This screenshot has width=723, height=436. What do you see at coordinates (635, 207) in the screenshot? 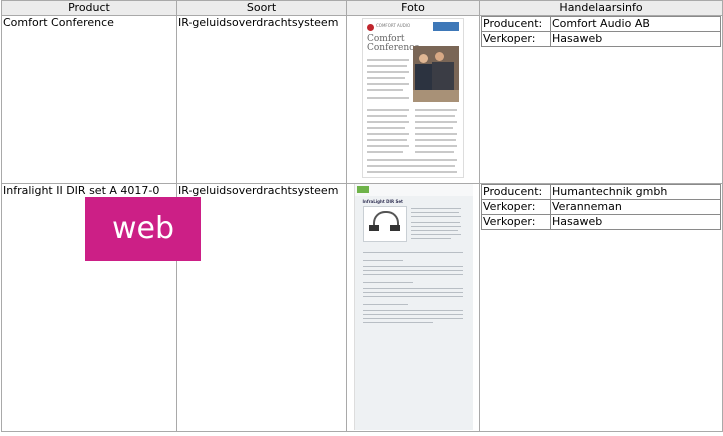
I see `dealer-value: Veranneman` at bounding box center [635, 207].